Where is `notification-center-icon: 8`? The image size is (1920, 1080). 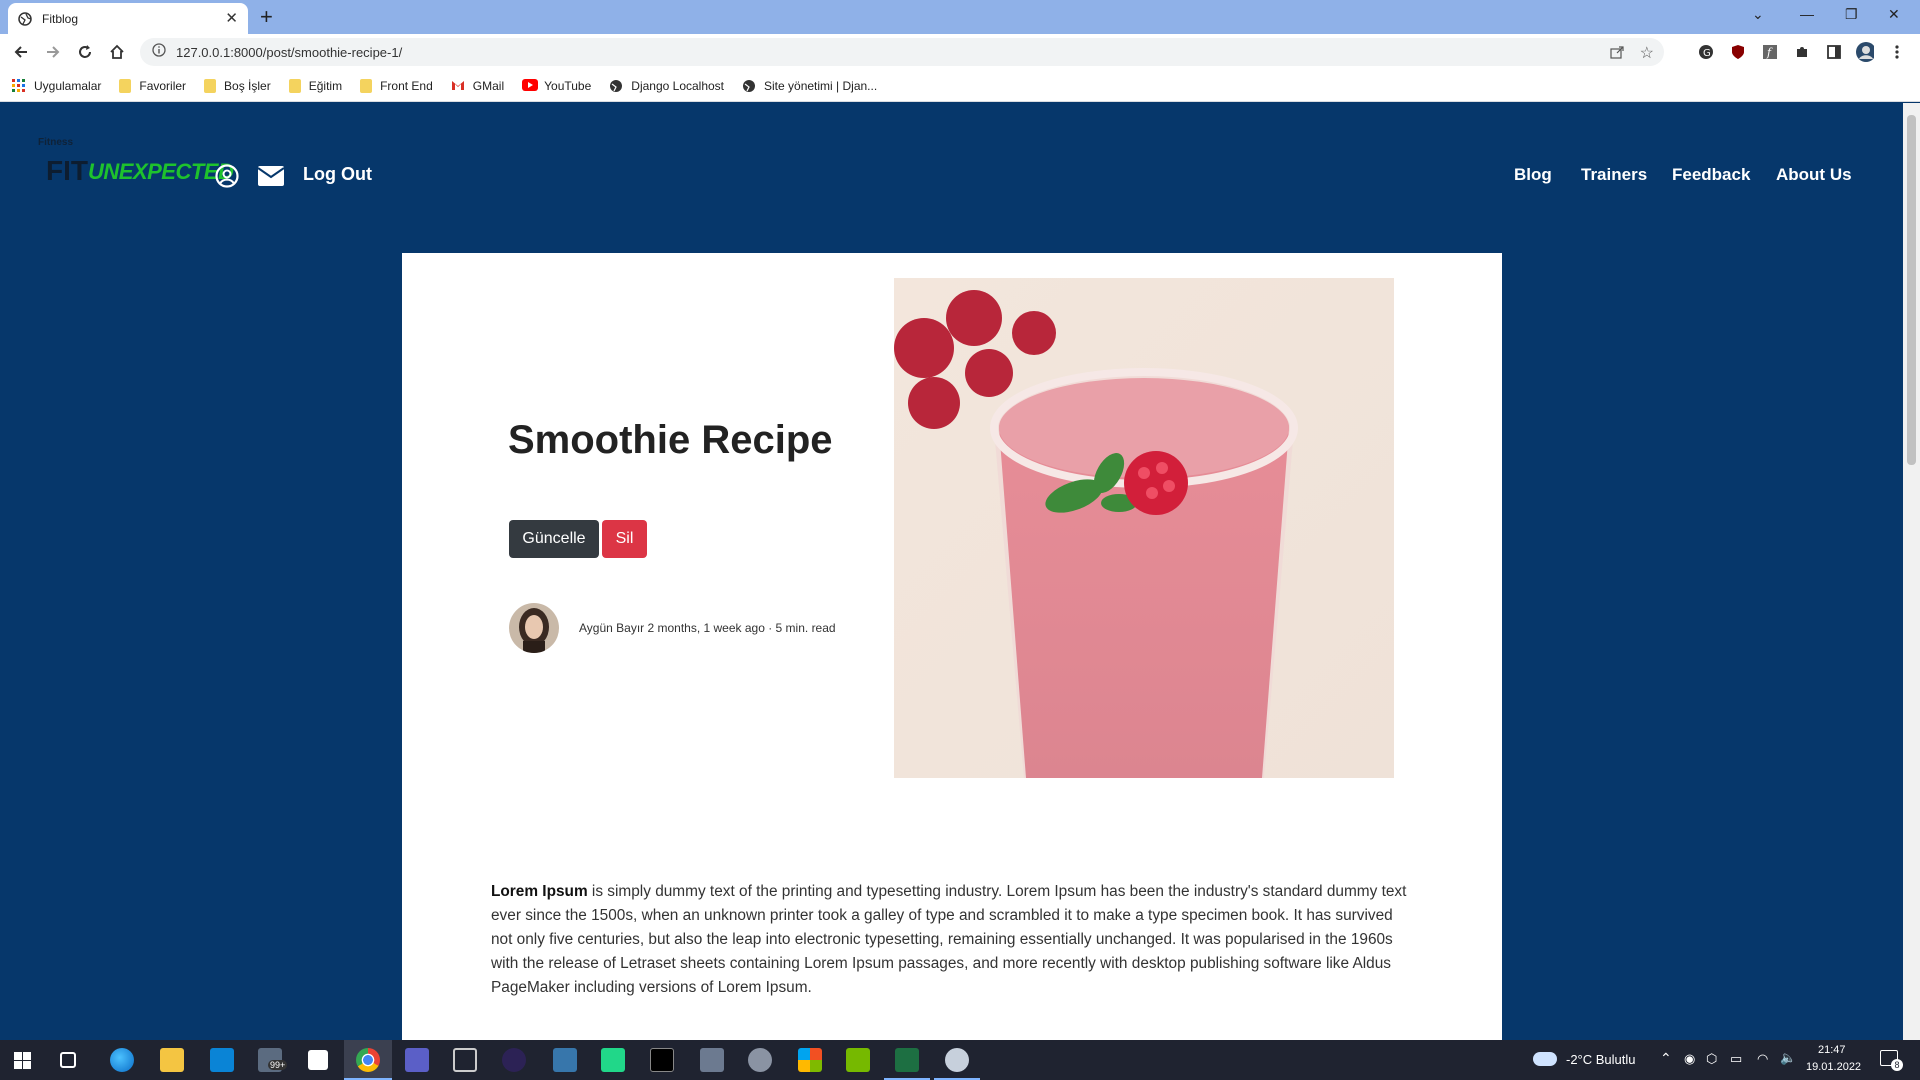
notification-center-icon: 8 is located at coordinates (1891, 1060).